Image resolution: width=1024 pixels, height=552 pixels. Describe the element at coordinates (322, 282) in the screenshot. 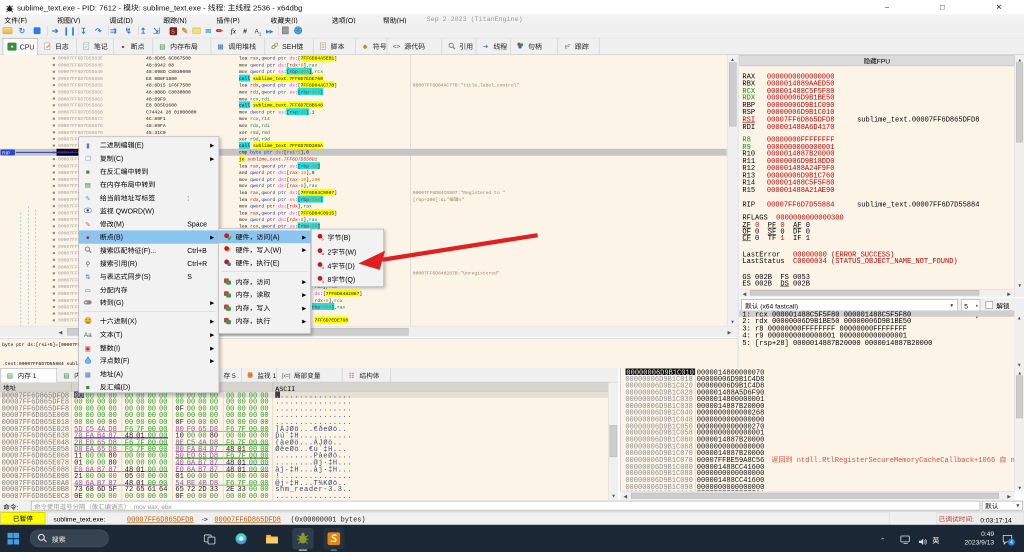

I see `svg-text: q` at that location.